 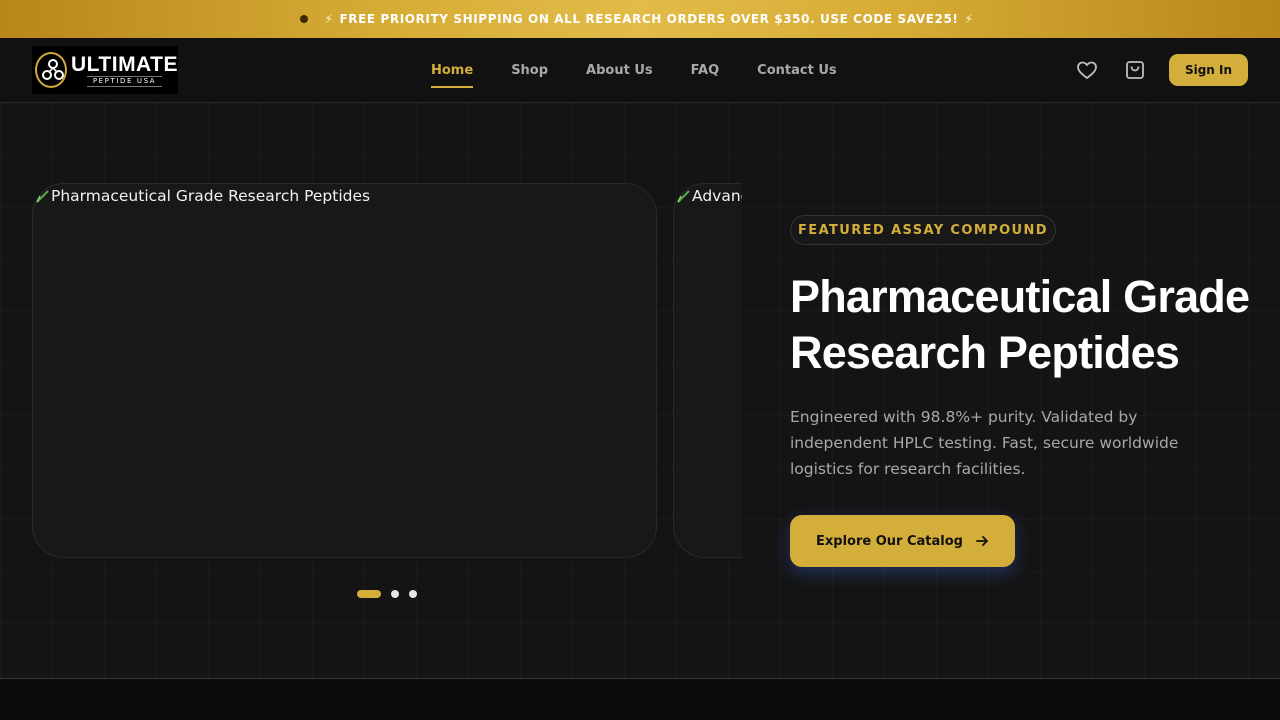 I want to click on sign-in-button: Sign In, so click(x=1208, y=70).